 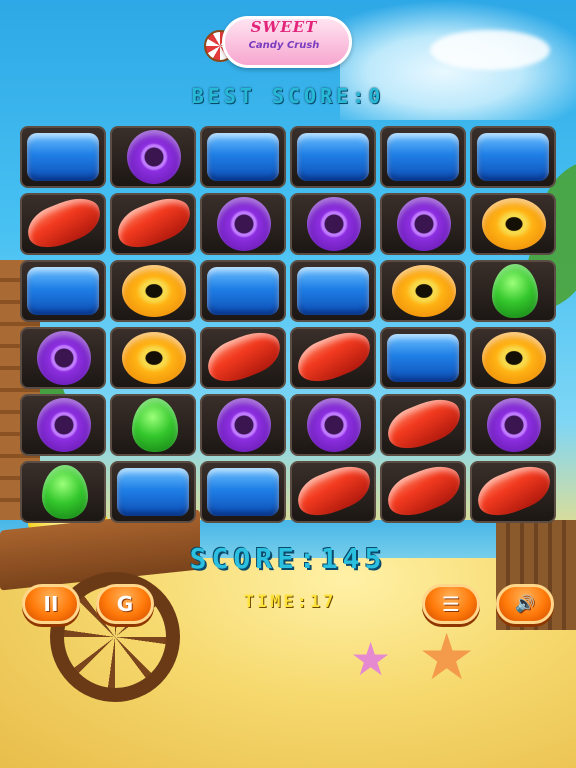 I want to click on menu-list-icon: ☰, so click(x=451, y=604).